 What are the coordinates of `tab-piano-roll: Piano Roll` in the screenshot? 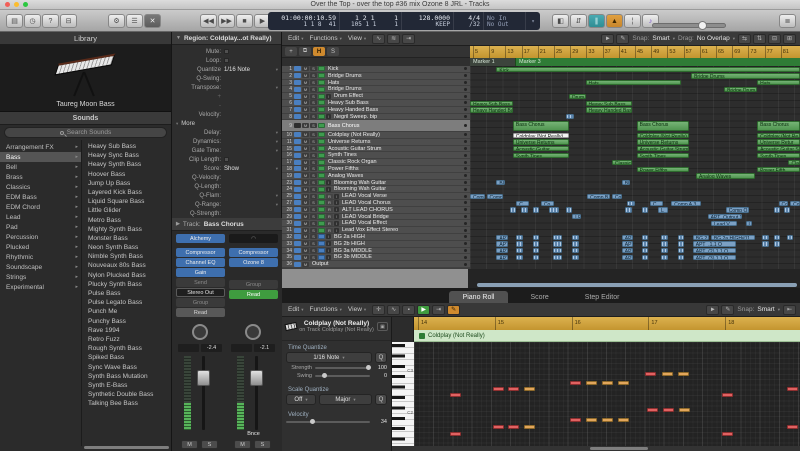 It's located at (478, 297).